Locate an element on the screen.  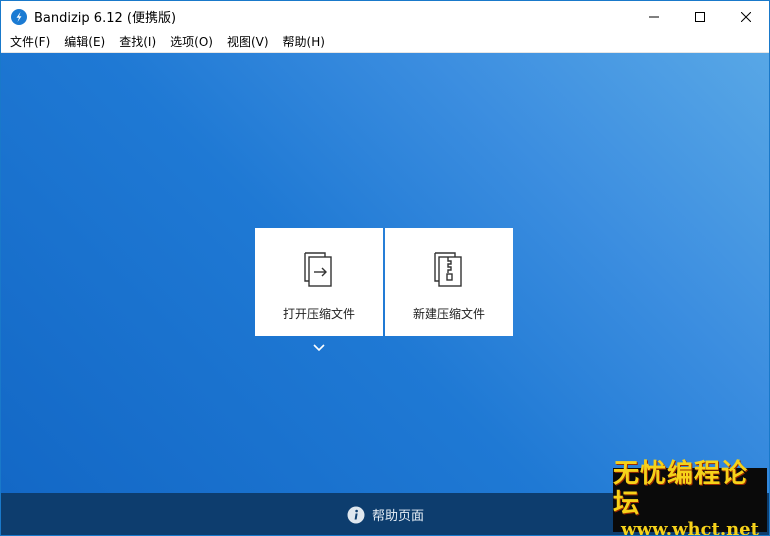
title-bar: Bandizip 6.12 (便携版) is located at coordinates (385, 16).